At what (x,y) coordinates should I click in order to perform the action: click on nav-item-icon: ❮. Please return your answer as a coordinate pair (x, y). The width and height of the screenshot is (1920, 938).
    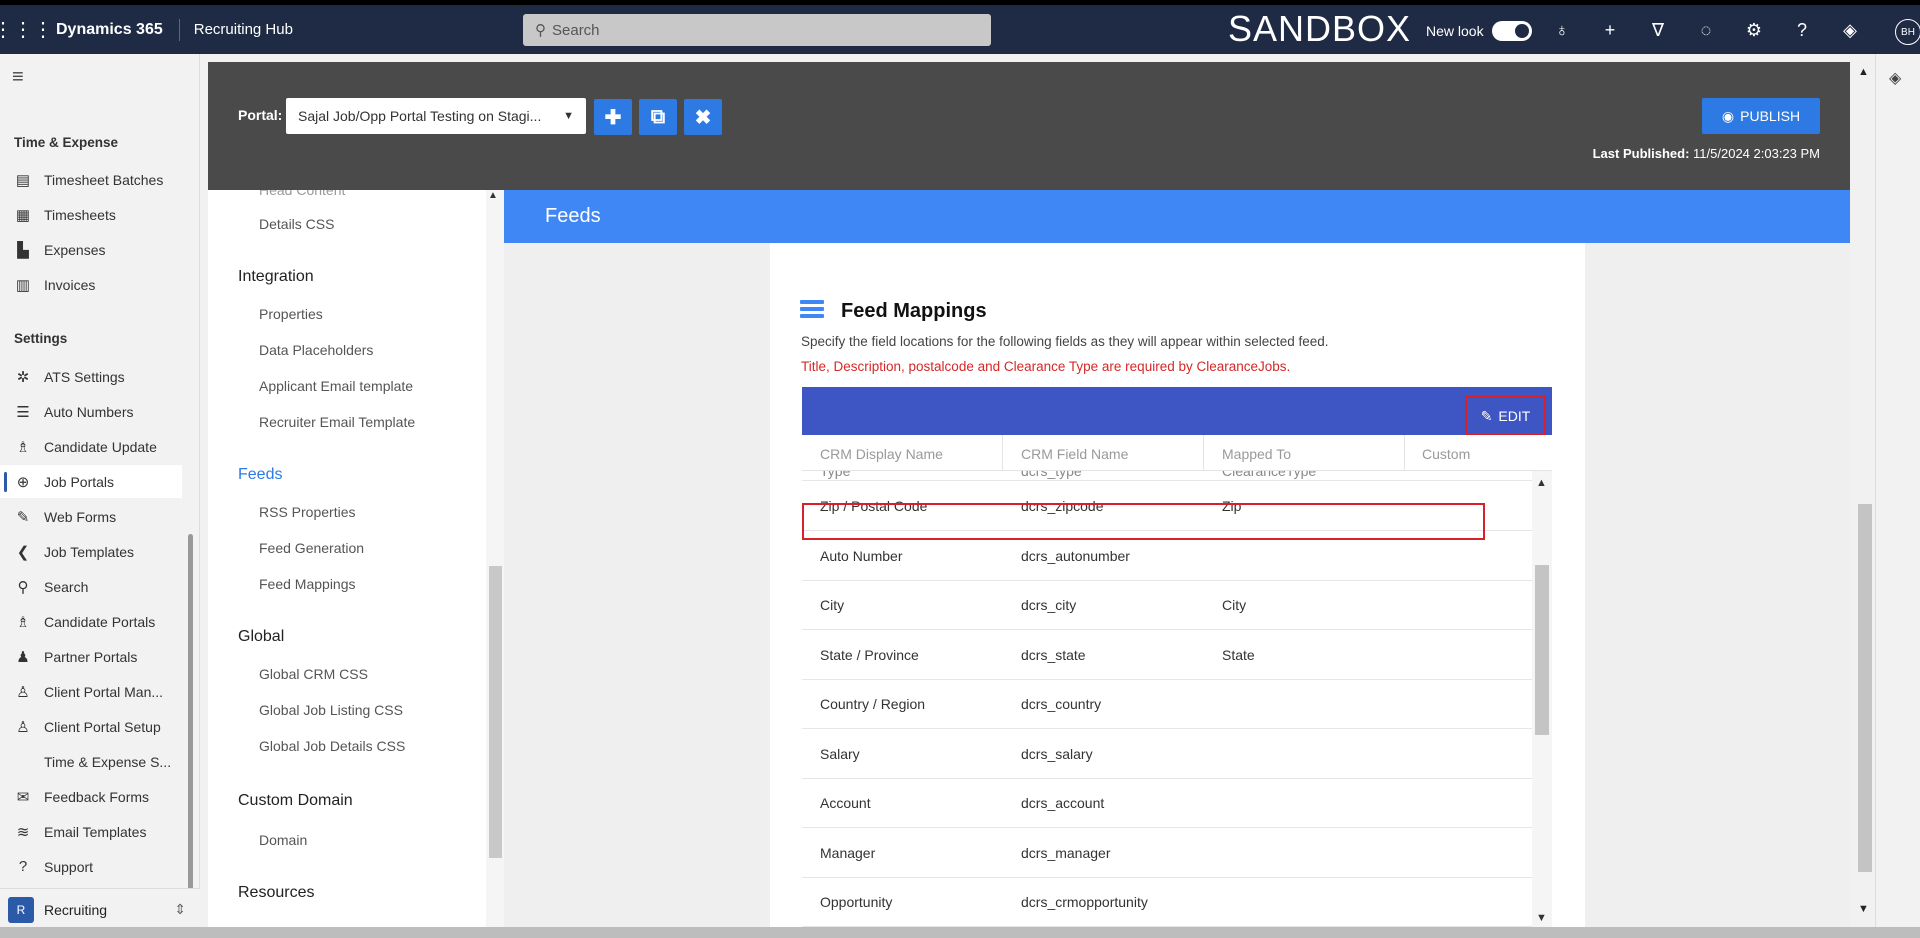
    Looking at the image, I should click on (23, 552).